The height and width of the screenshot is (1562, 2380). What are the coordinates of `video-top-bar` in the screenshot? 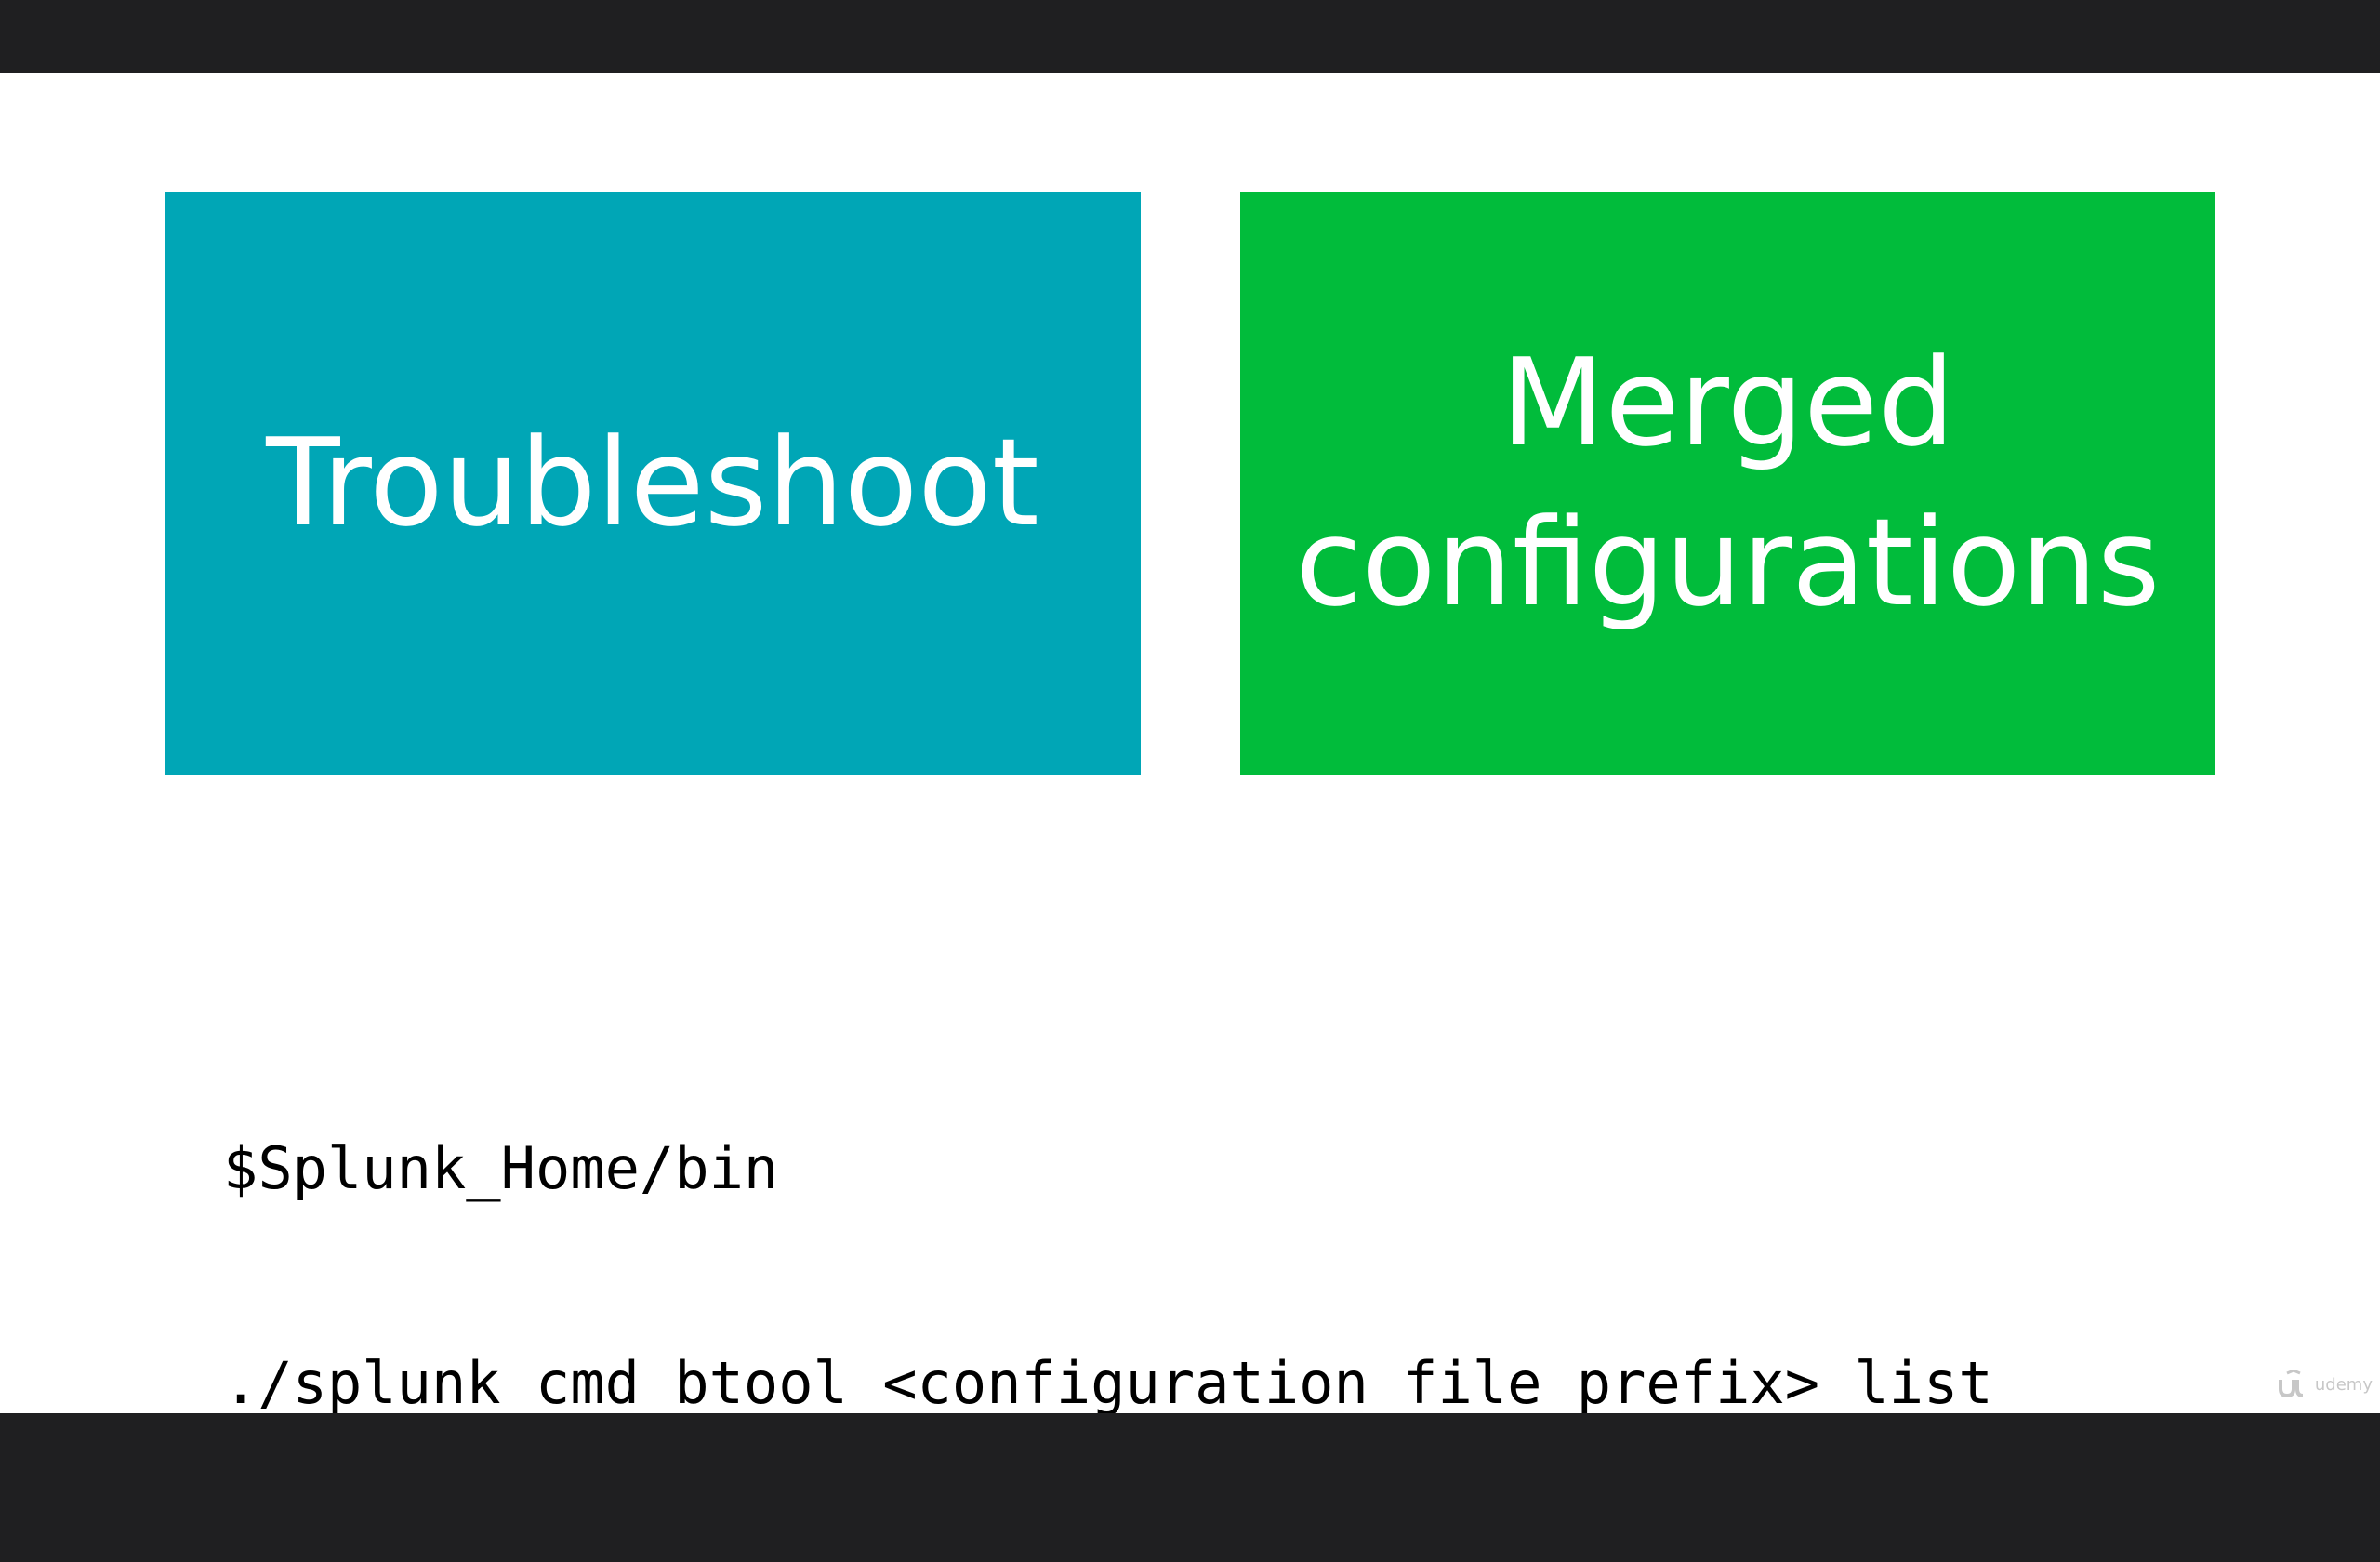 It's located at (1190, 37).